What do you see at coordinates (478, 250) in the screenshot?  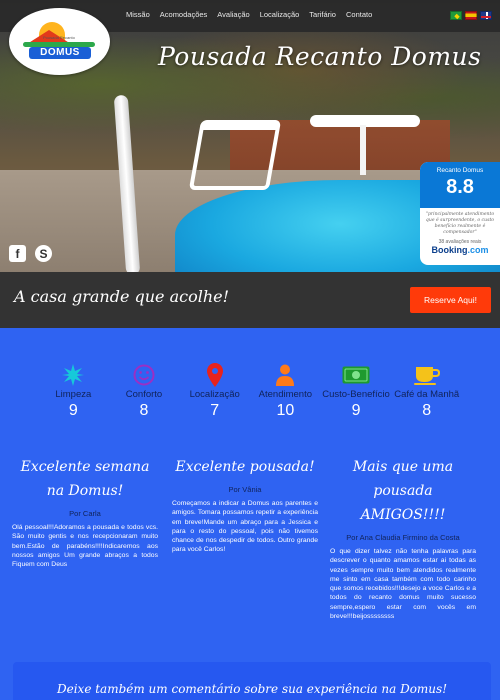 I see `booking-brand-dot: .com` at bounding box center [478, 250].